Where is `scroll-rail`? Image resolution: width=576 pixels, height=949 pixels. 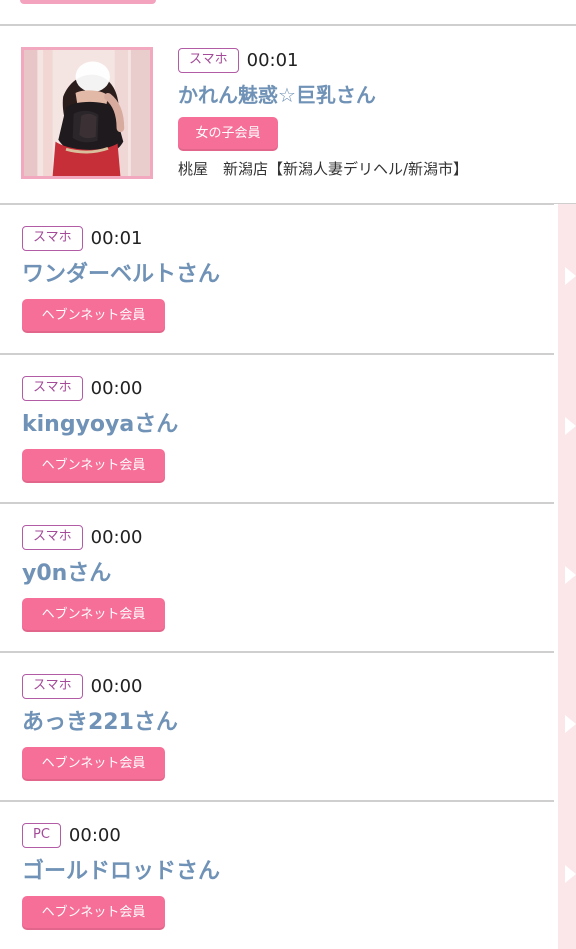
scroll-rail is located at coordinates (565, 576).